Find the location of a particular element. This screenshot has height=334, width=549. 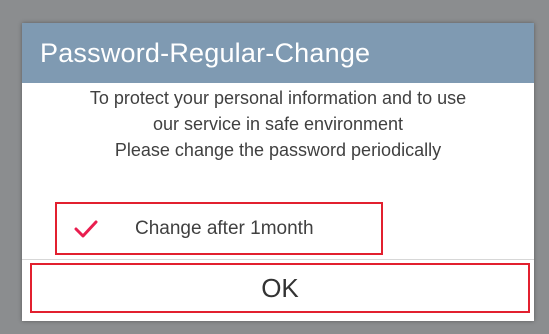

checkbox-label: Change after 1month is located at coordinates (224, 228).